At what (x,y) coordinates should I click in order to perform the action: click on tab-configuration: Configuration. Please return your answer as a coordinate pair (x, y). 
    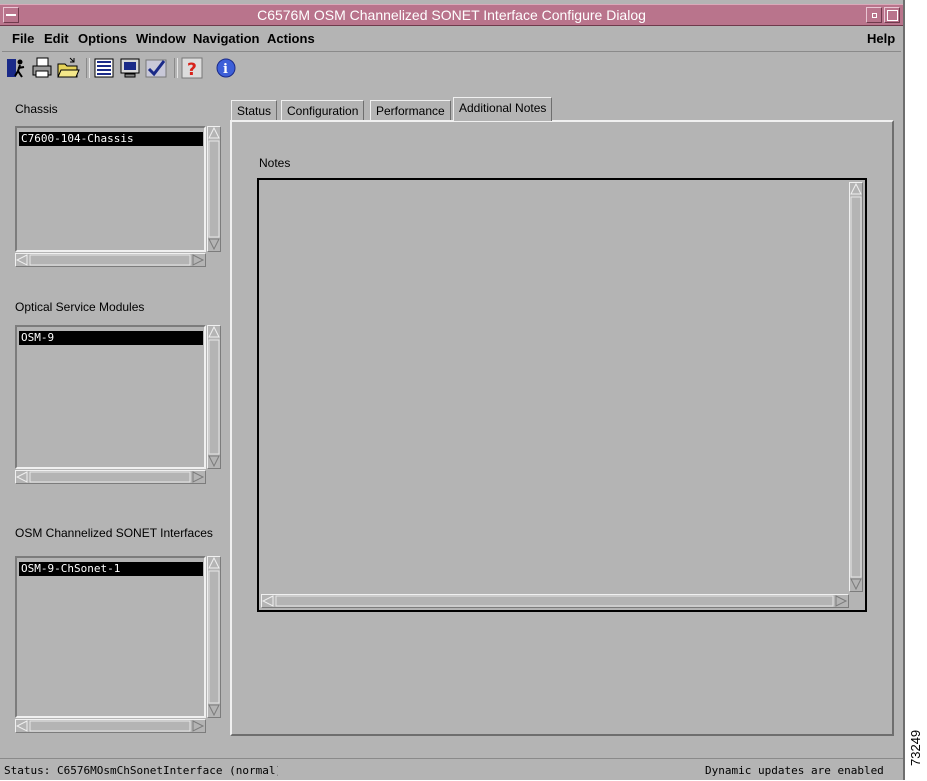
    Looking at the image, I should click on (323, 111).